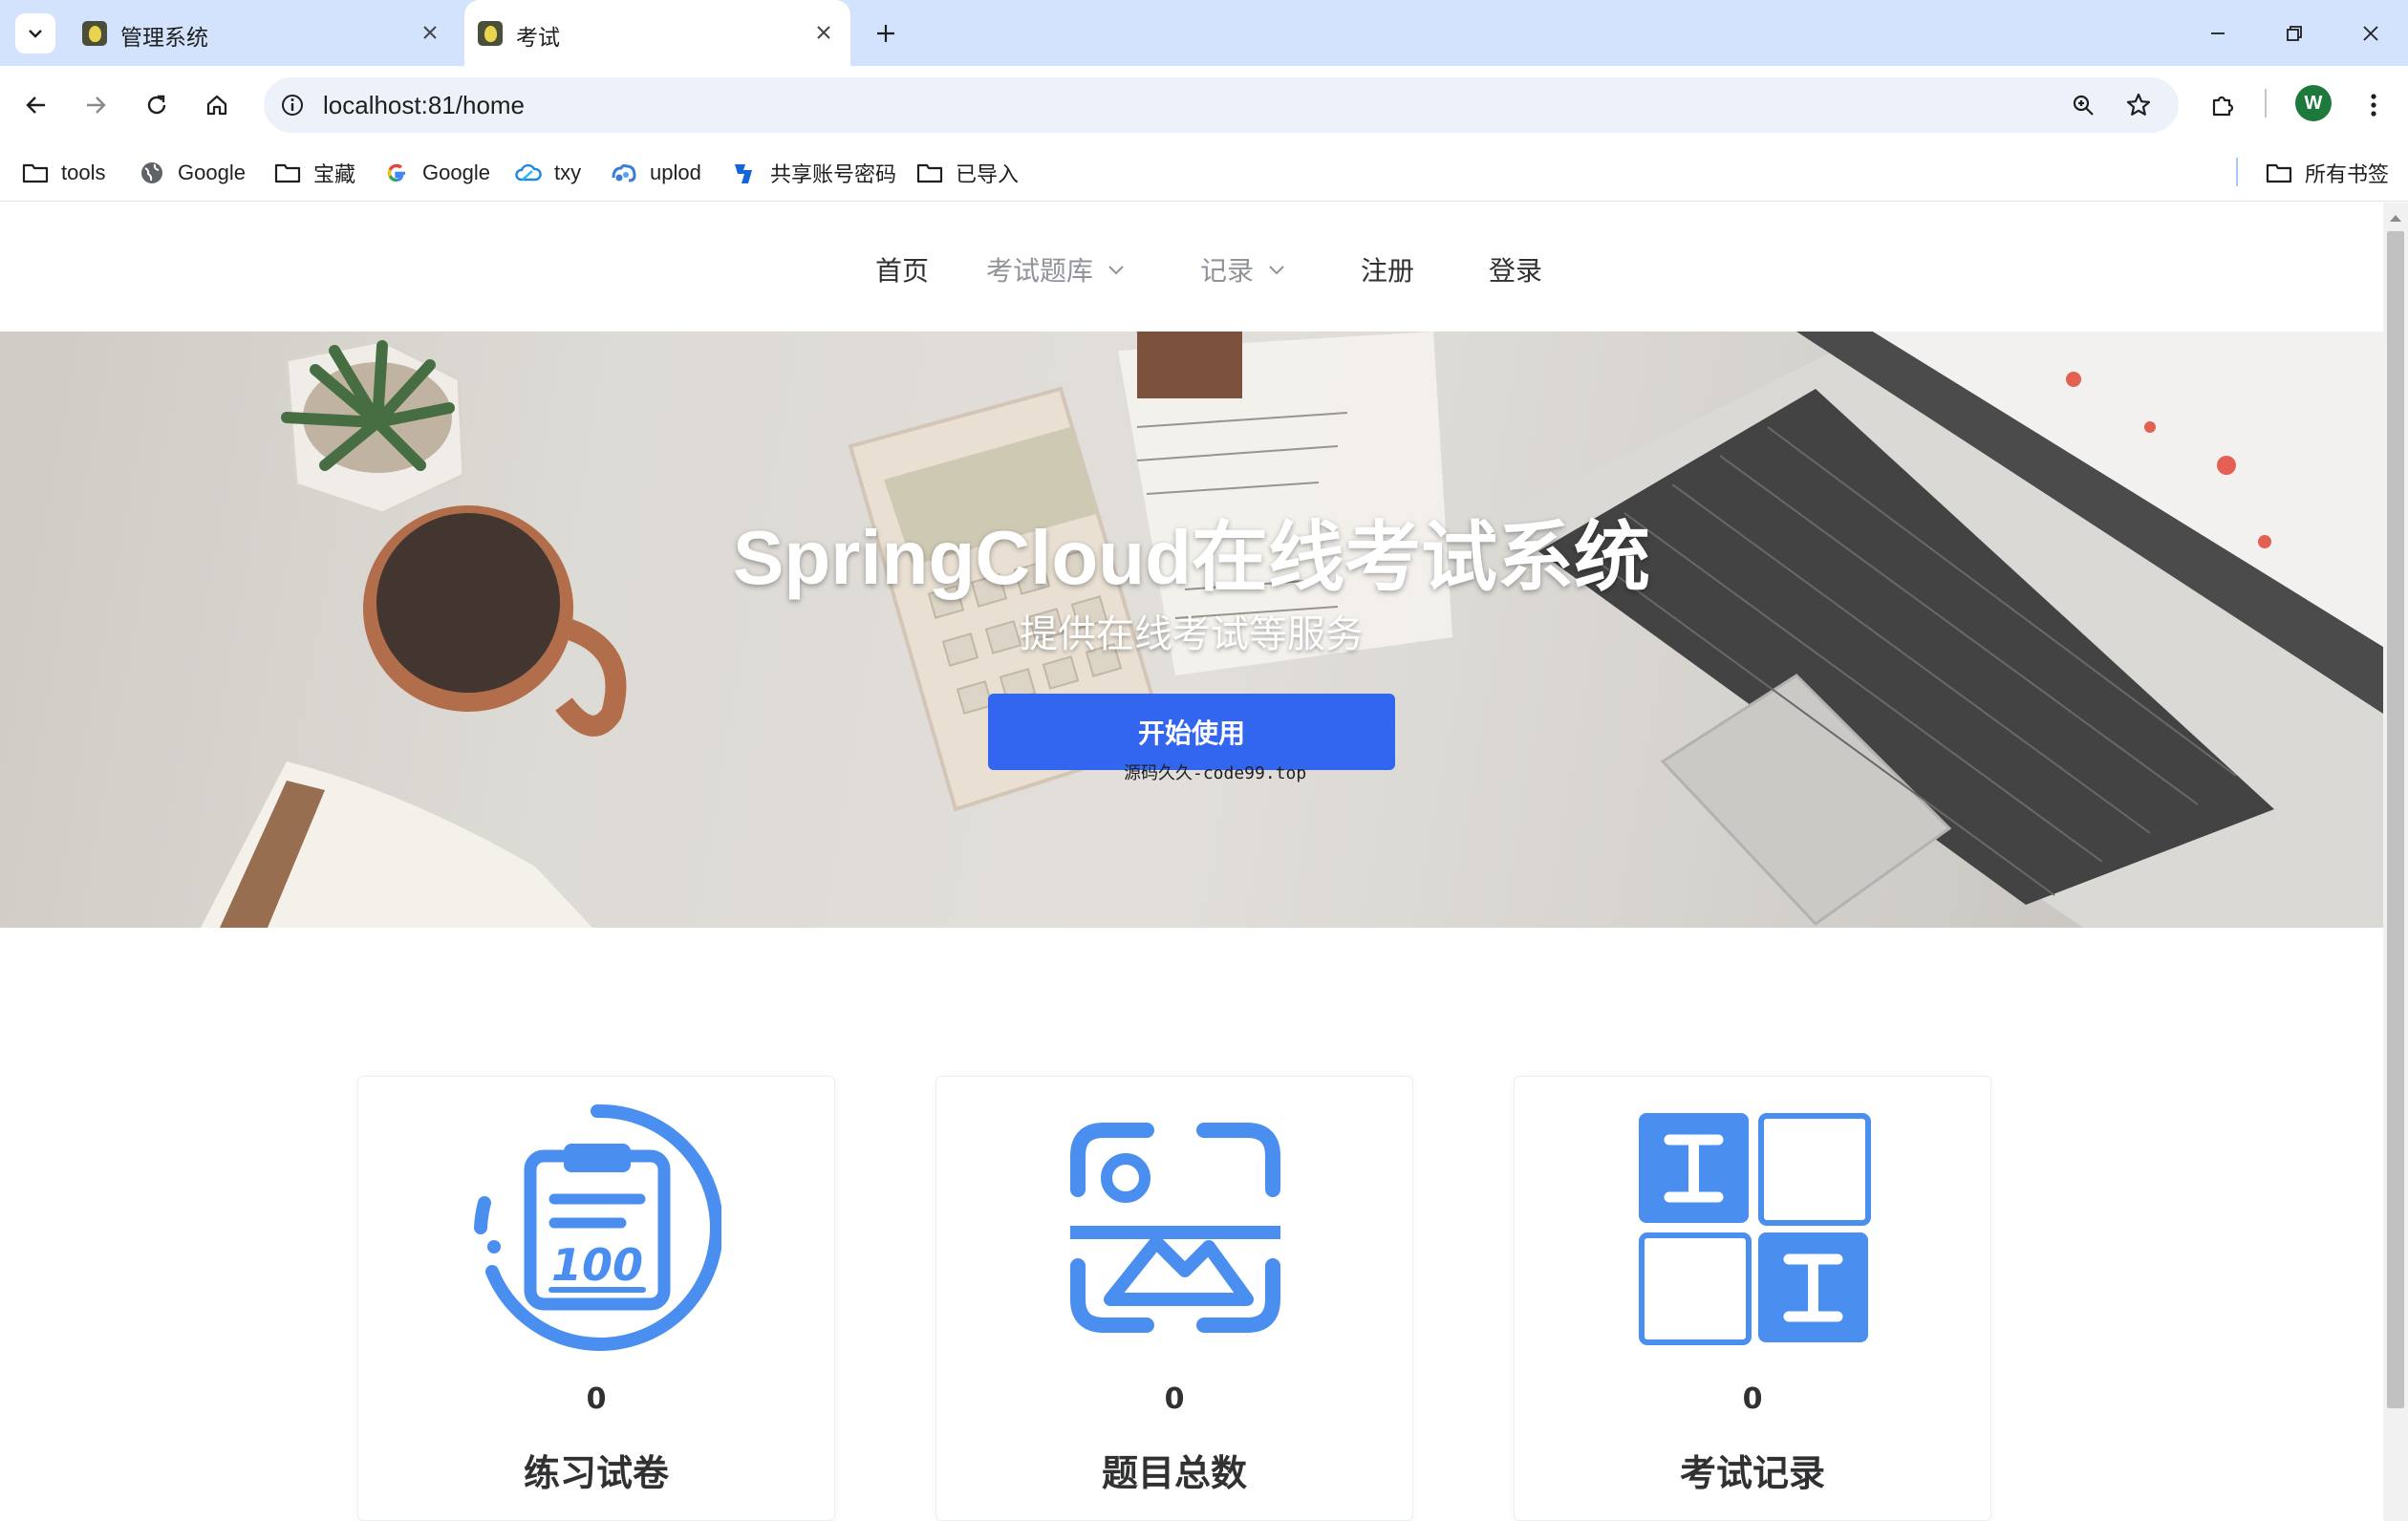  Describe the element at coordinates (988, 174) in the screenshot. I see `bookmark-label: 已导入` at that location.